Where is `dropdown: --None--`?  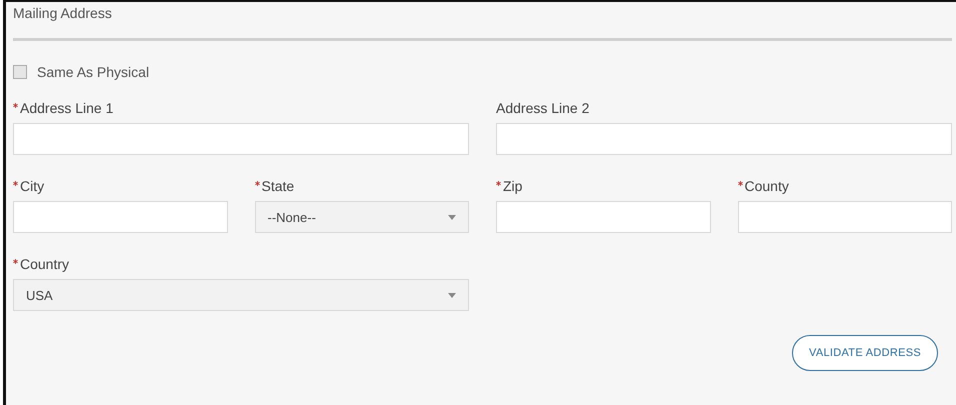 dropdown: --None-- is located at coordinates (361, 217).